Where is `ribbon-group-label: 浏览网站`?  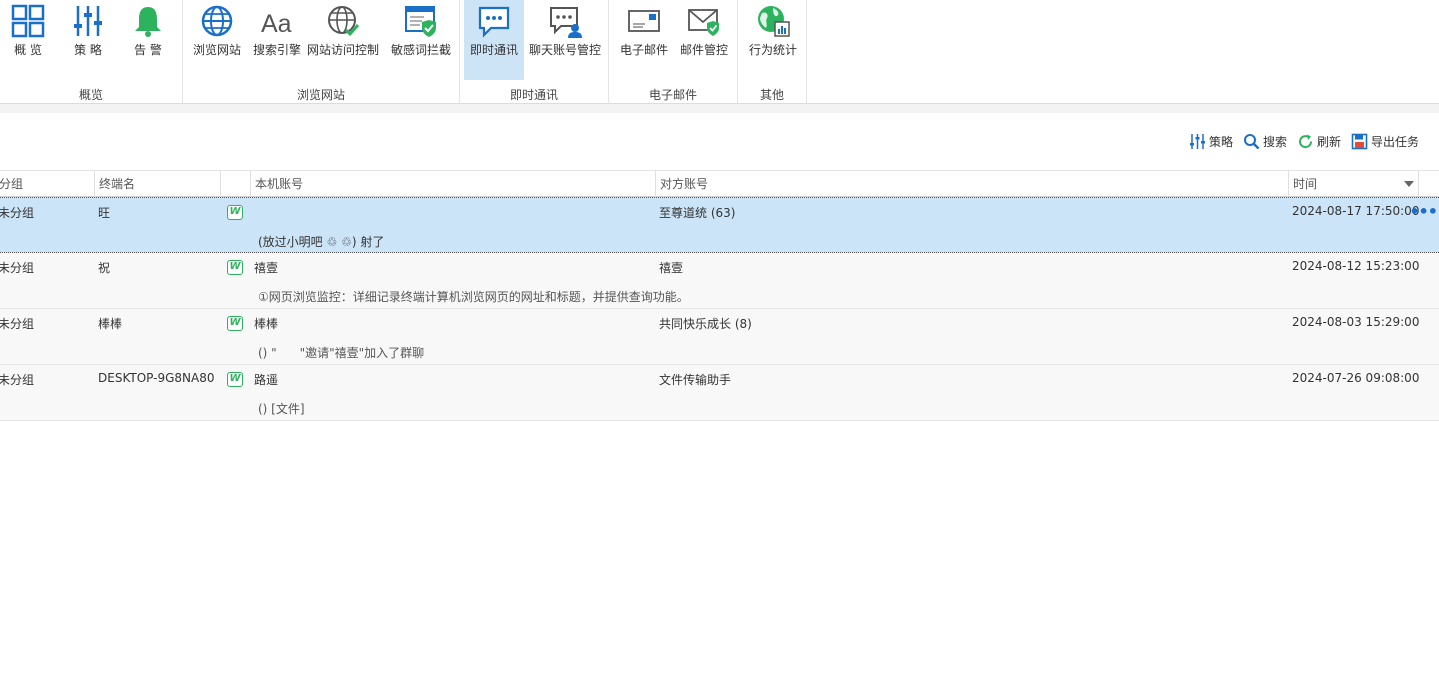
ribbon-group-label: 浏览网站 is located at coordinates (320, 95).